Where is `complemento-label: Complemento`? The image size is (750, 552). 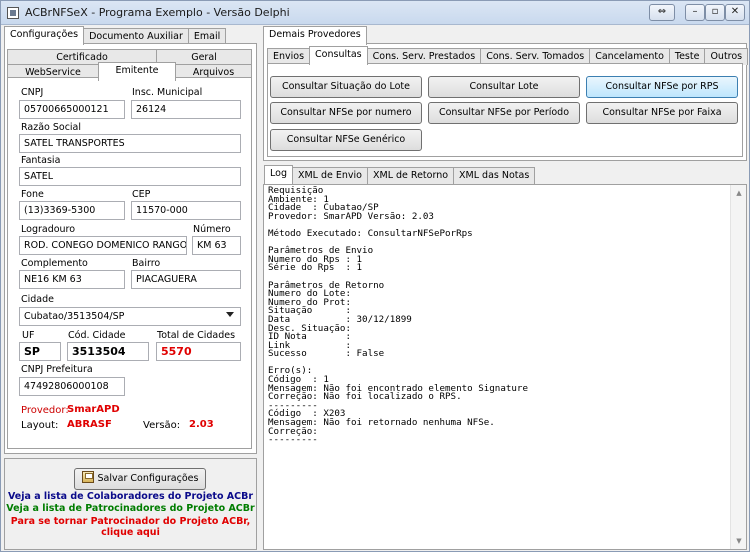 complemento-label: Complemento is located at coordinates (54, 263).